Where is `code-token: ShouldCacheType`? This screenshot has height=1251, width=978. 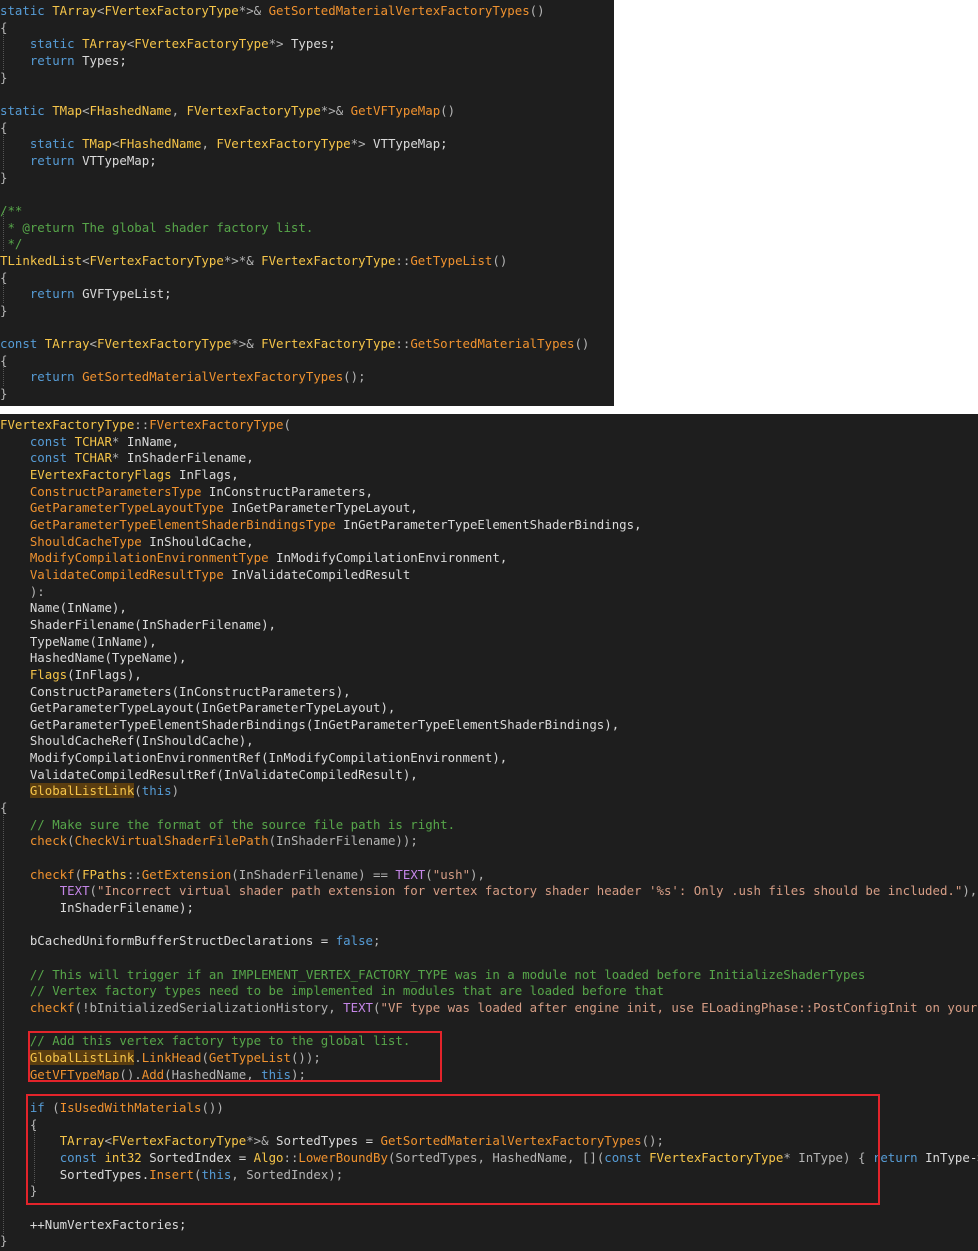
code-token: ShouldCacheType is located at coordinates (89, 541).